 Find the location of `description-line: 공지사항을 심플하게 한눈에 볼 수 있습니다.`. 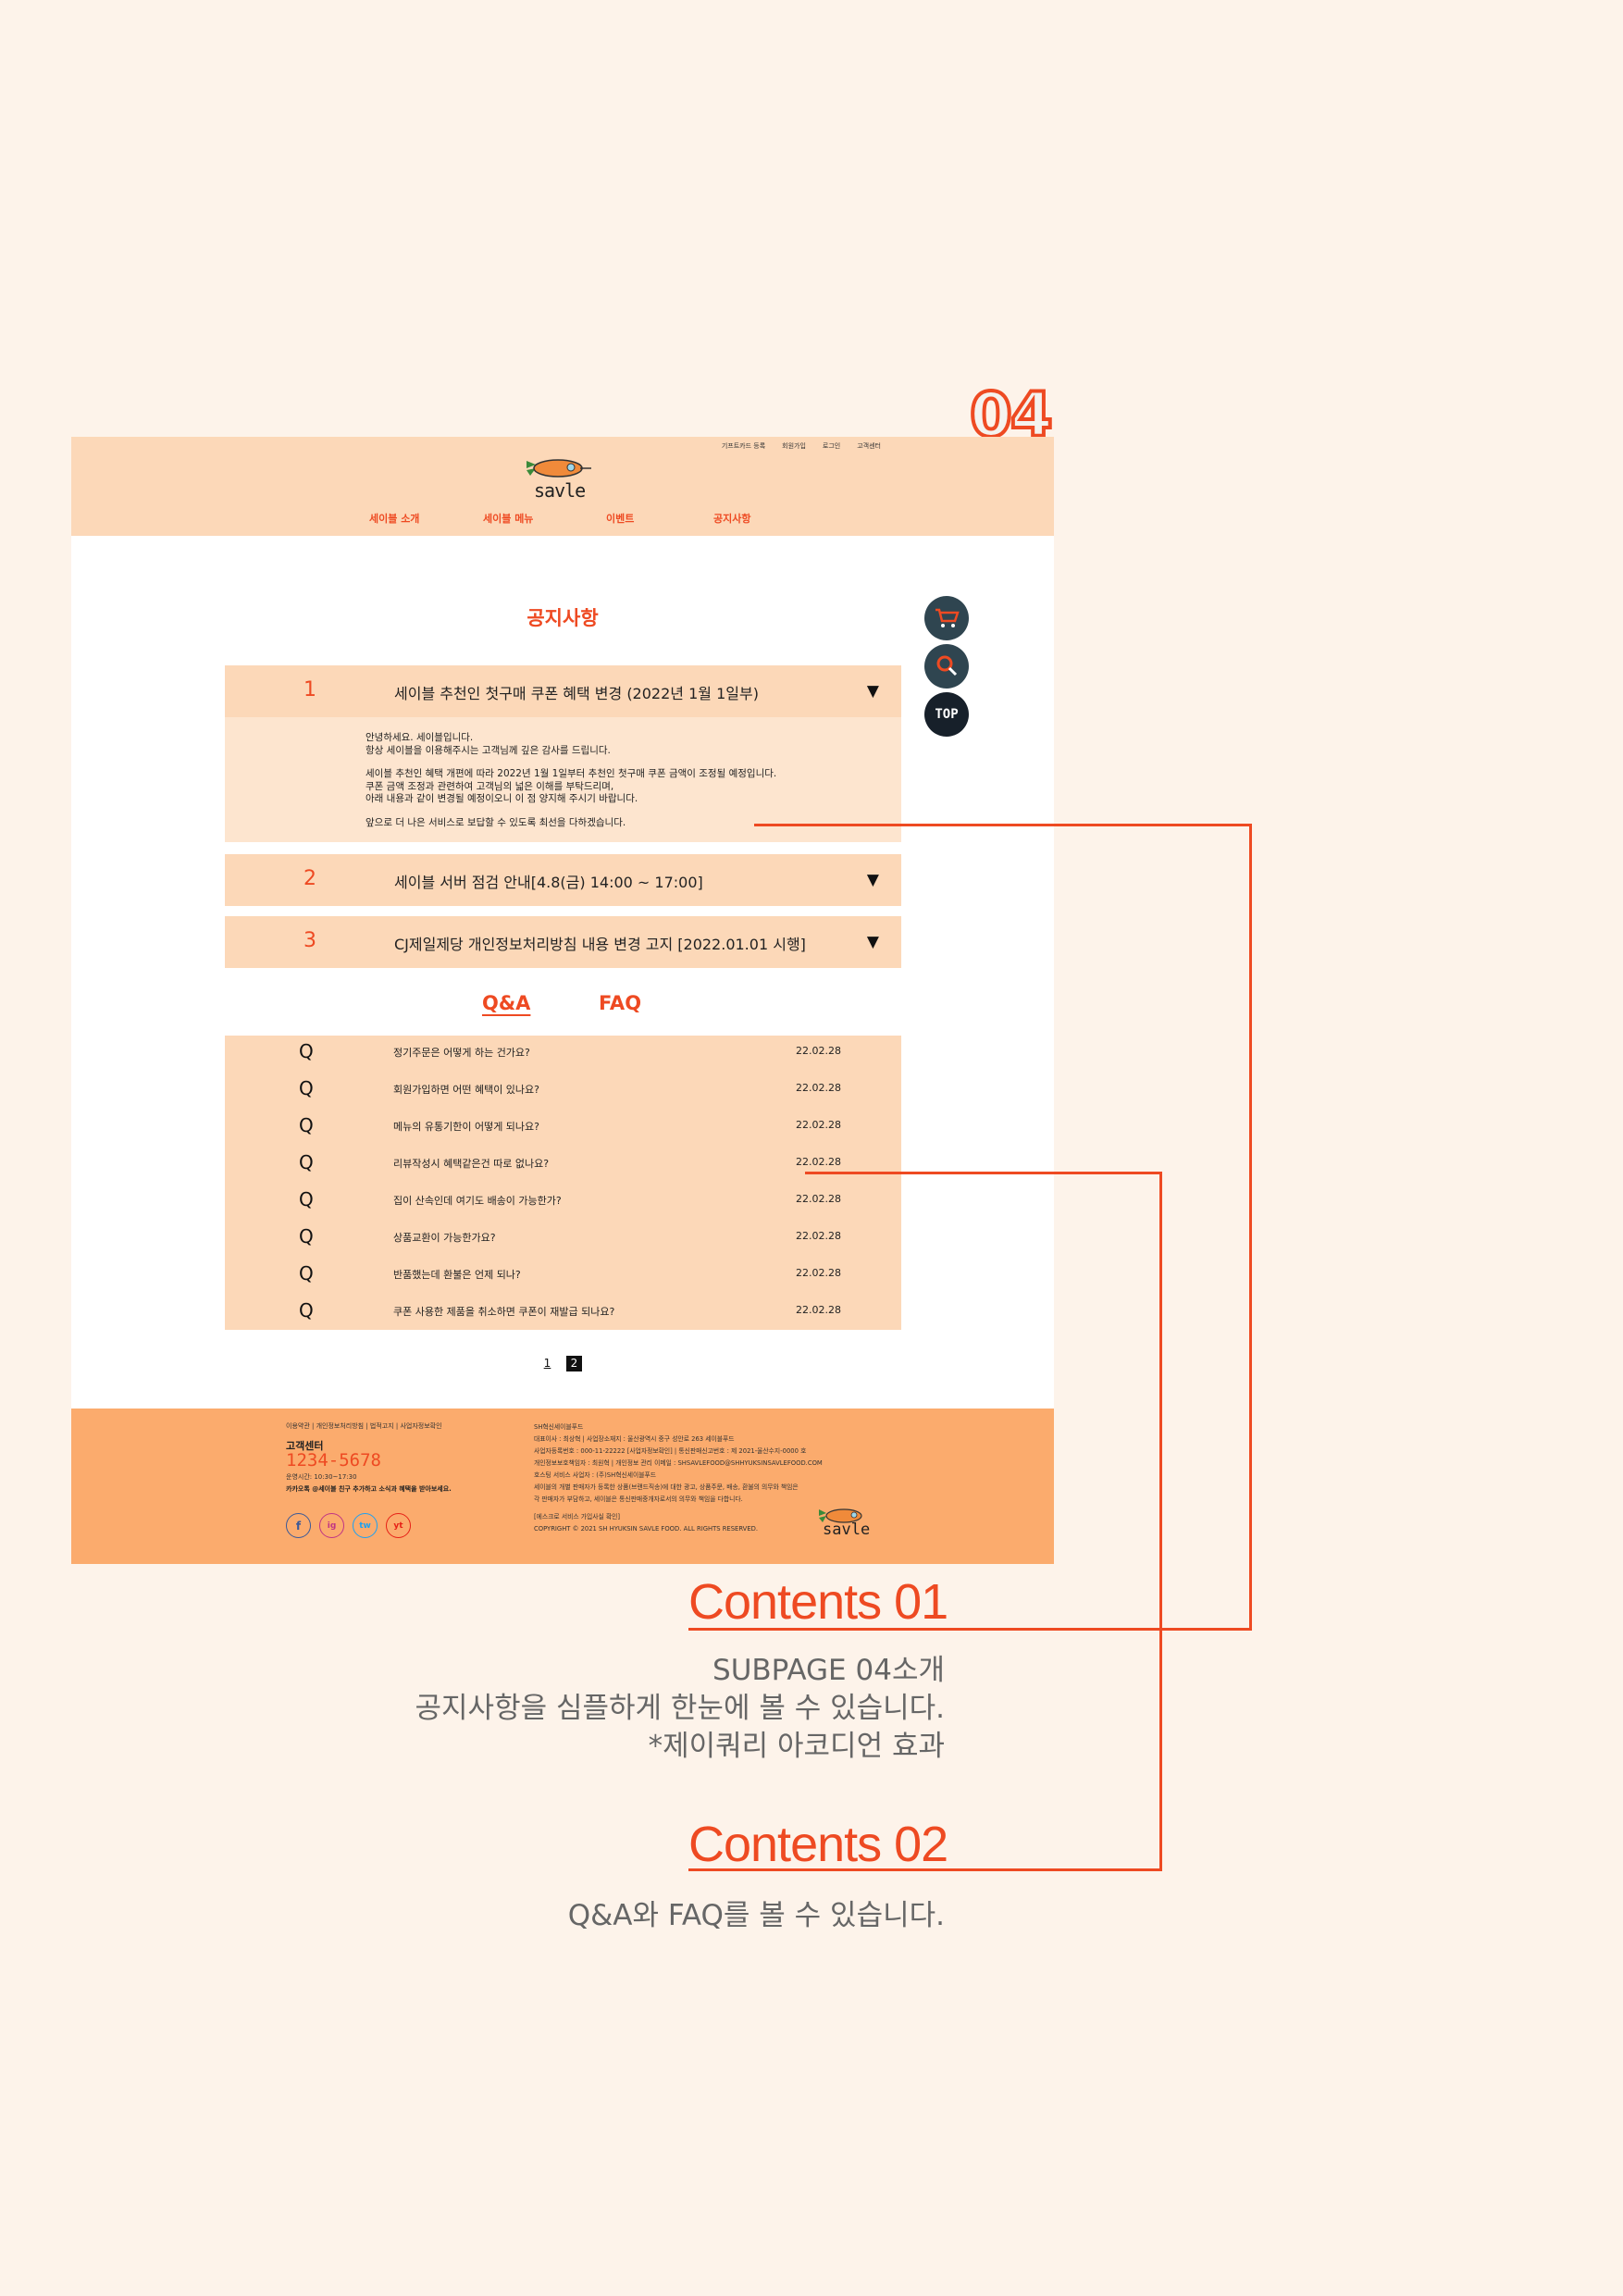

description-line: 공지사항을 심플하게 한눈에 볼 수 있습니다. is located at coordinates (680, 1709).